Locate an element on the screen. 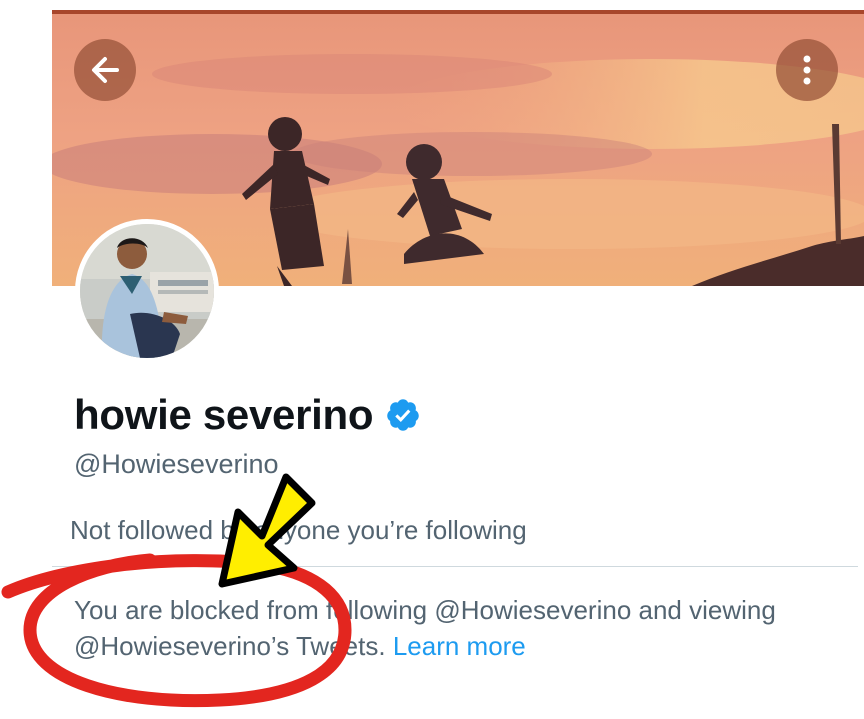 The image size is (864, 719). verified-badge-icon is located at coordinates (403, 415).